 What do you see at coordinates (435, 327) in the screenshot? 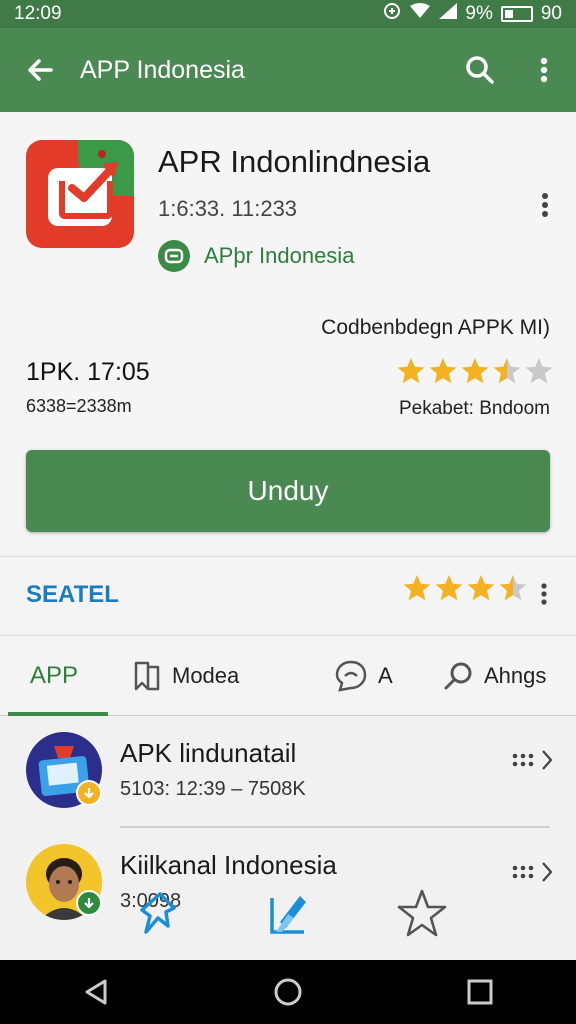
I see `compatibility-text: Codbenbdegn APPK MI)` at bounding box center [435, 327].